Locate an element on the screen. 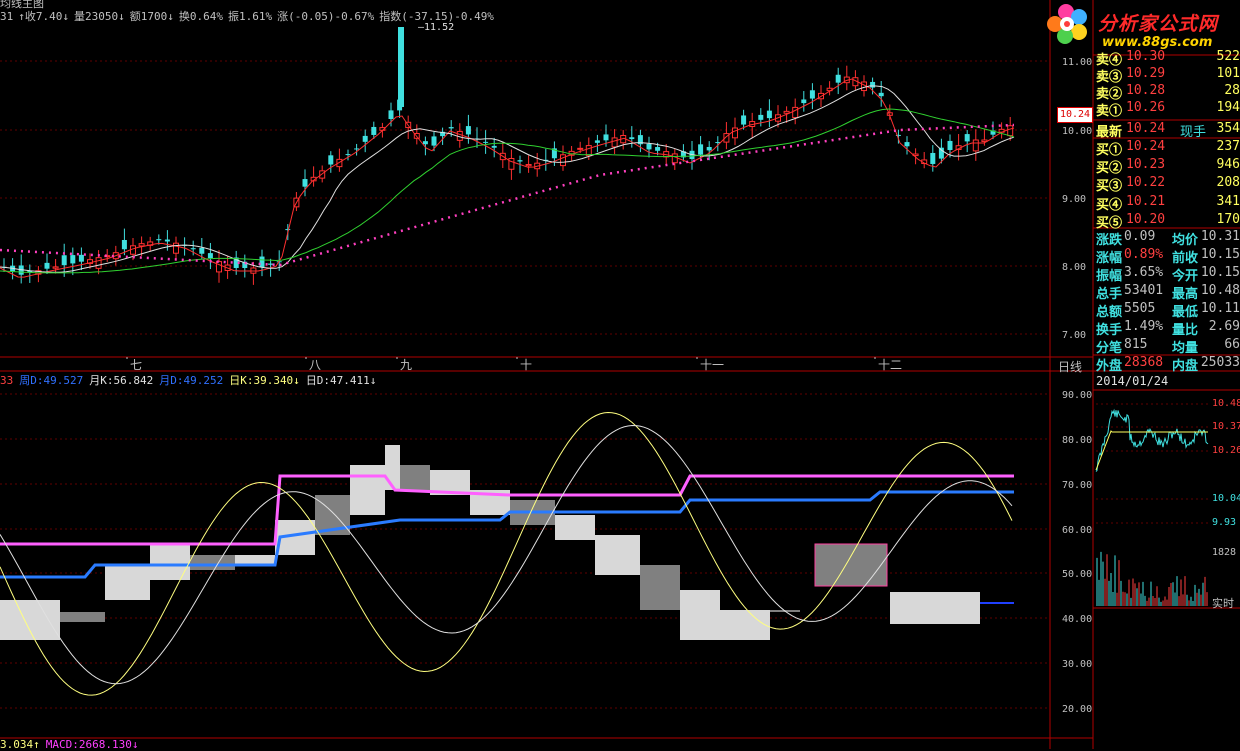 This screenshot has height=751, width=1240. quote-price: 10.29 is located at coordinates (1146, 73).